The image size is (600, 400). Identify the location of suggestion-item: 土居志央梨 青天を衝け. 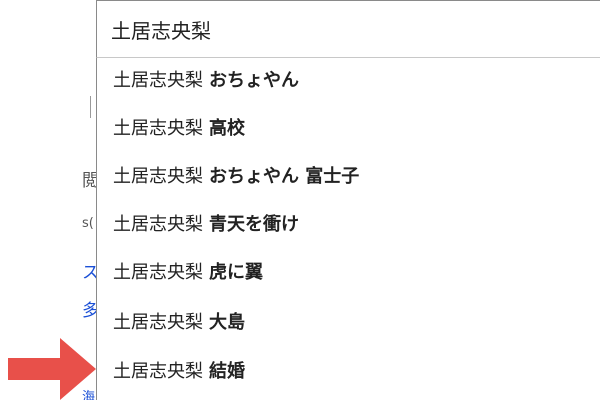
(348, 225).